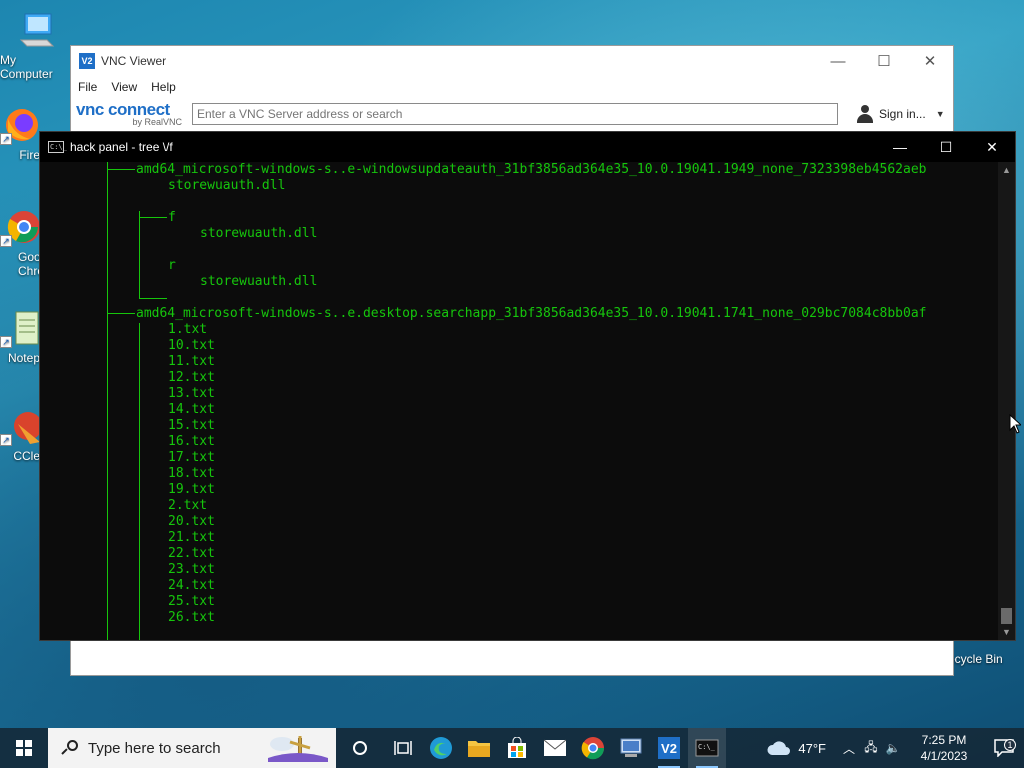 This screenshot has height=768, width=1024. Describe the element at coordinates (944, 748) in the screenshot. I see `clock: 7:25 PM 4/1/2023` at that location.